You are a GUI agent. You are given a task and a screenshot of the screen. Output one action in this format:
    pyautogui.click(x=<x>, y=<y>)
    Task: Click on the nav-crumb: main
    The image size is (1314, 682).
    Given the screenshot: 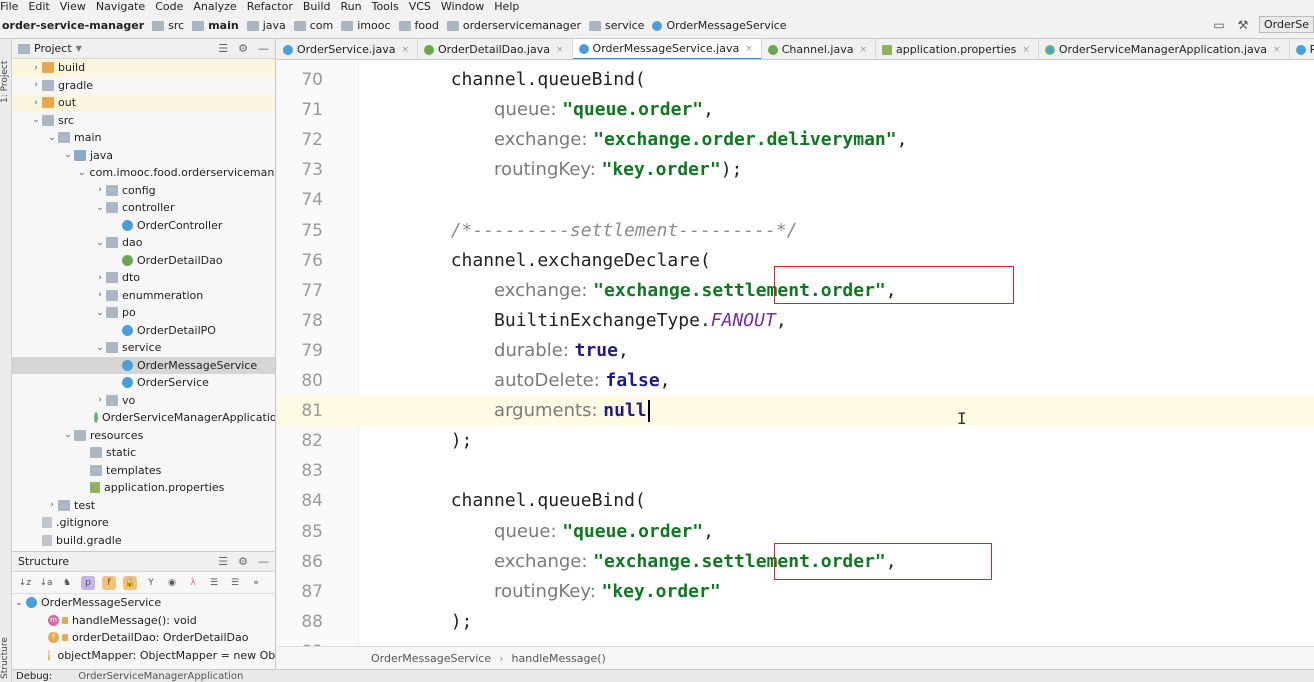 What is the action you would take?
    pyautogui.click(x=215, y=25)
    